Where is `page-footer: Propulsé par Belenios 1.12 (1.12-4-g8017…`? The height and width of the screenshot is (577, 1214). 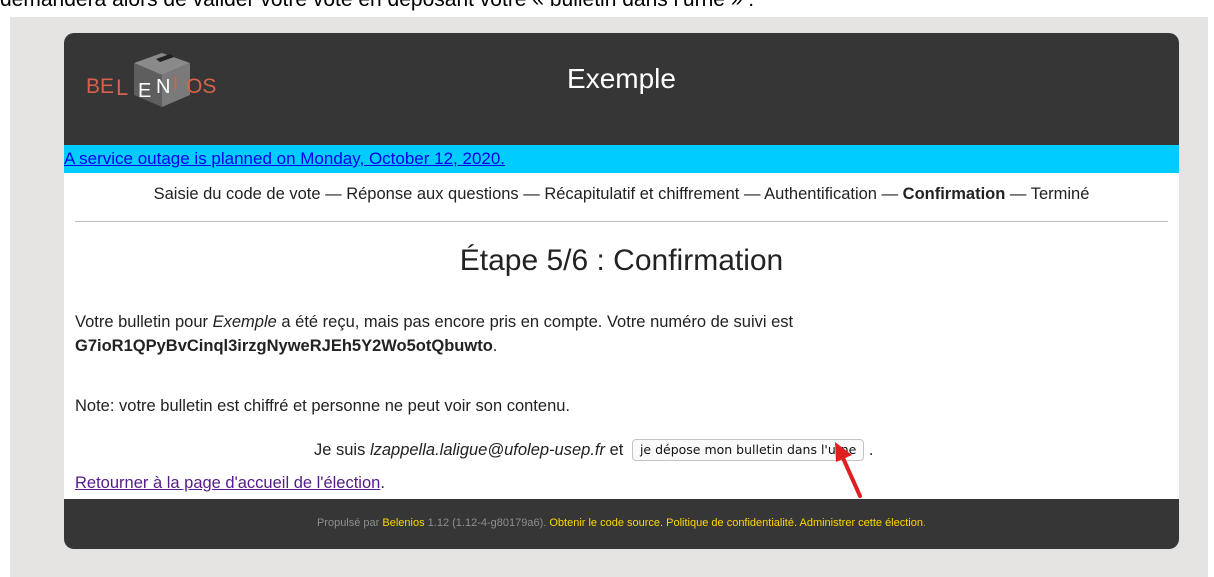
page-footer: Propulsé par Belenios 1.12 (1.12-4-g8017… is located at coordinates (621, 524).